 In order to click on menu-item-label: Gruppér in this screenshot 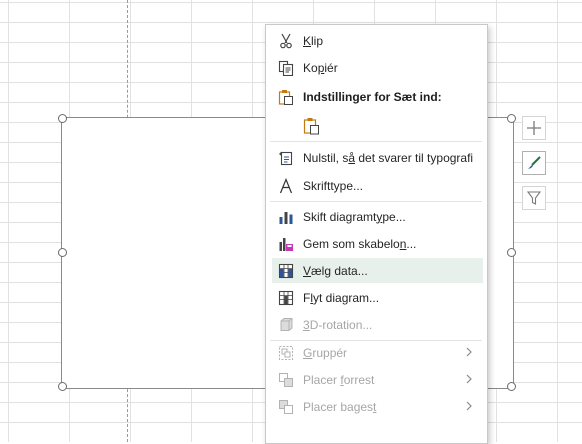, I will do `click(325, 352)`.